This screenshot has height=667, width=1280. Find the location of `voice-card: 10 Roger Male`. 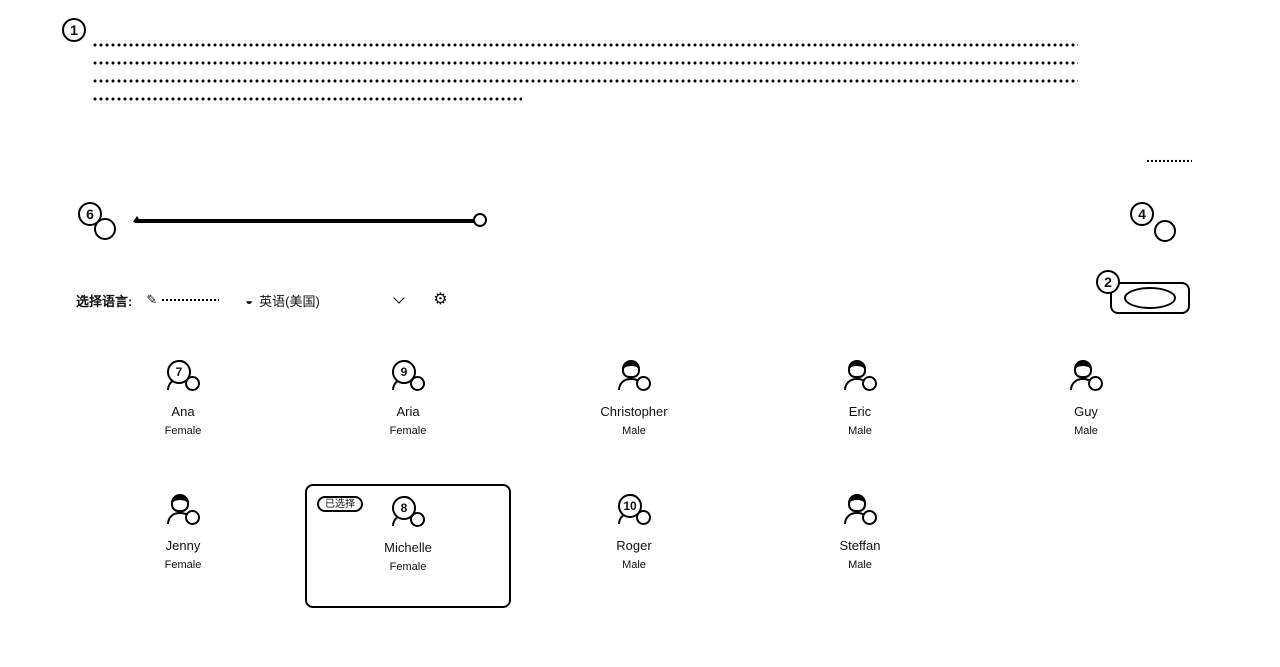

voice-card: 10 Roger Male is located at coordinates (634, 546).